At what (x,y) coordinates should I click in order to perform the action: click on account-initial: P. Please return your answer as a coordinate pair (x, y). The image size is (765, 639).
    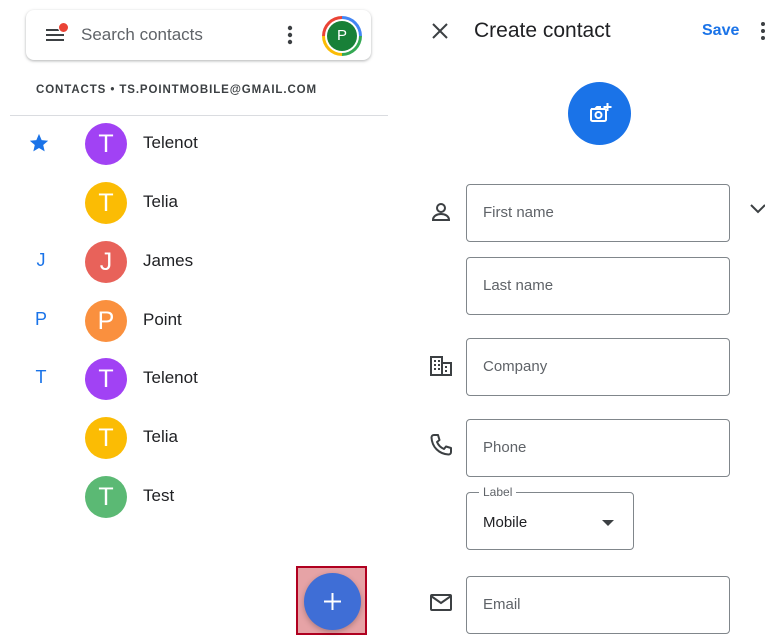
    Looking at the image, I should click on (342, 36).